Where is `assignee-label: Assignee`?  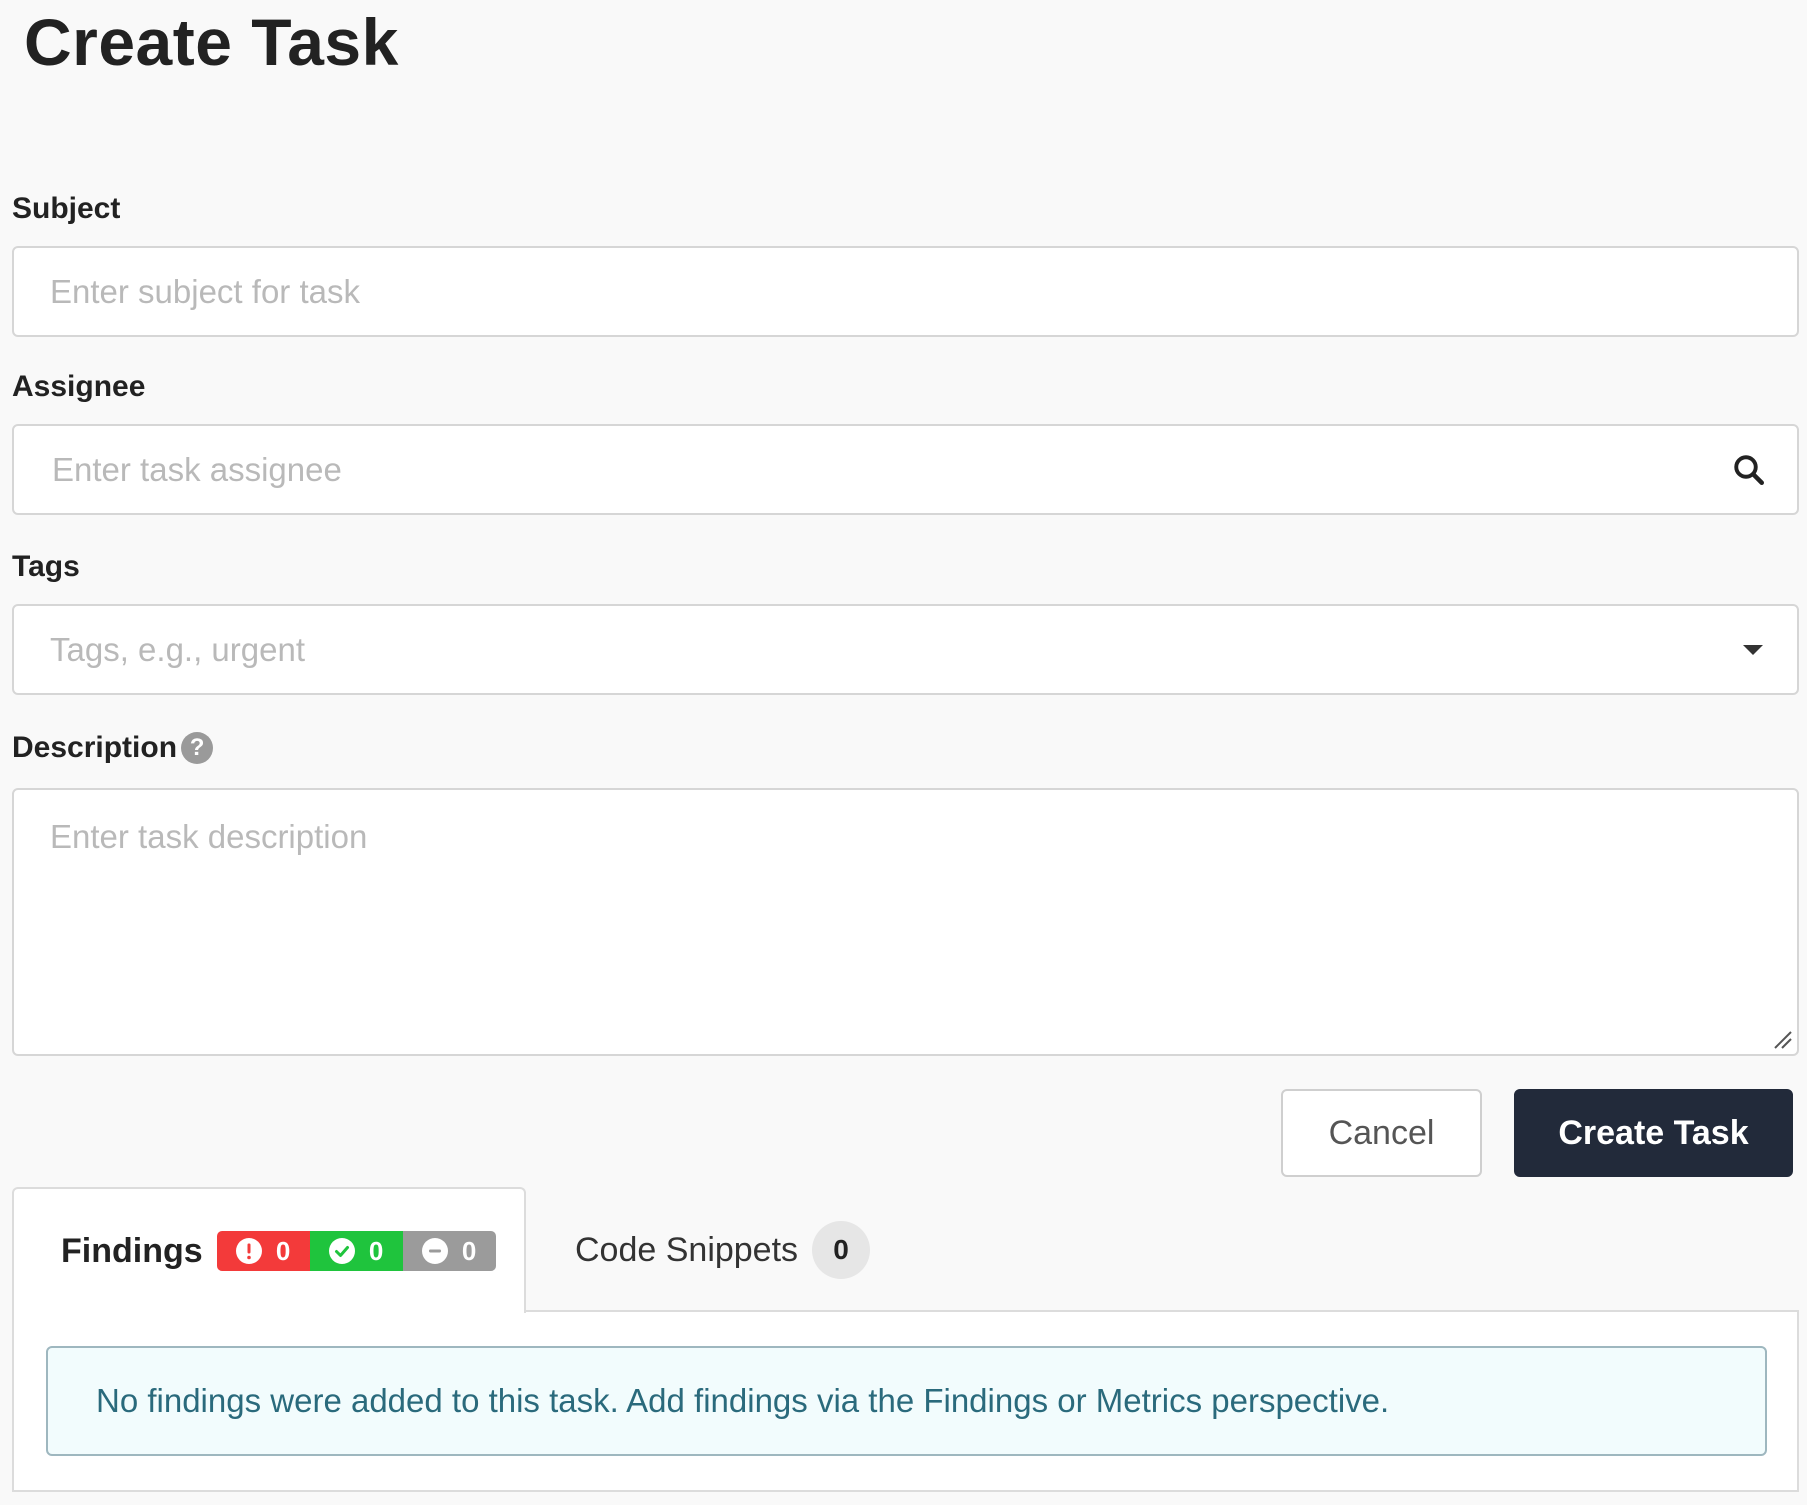
assignee-label: Assignee is located at coordinates (78, 387).